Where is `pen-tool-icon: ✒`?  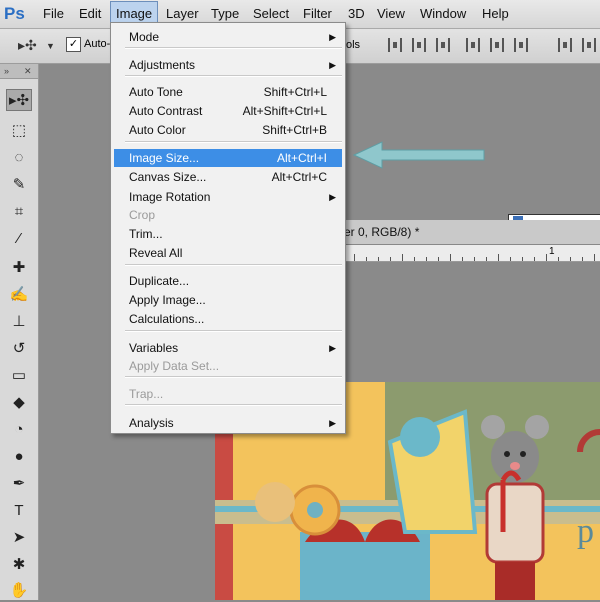 pen-tool-icon: ✒ is located at coordinates (19, 483).